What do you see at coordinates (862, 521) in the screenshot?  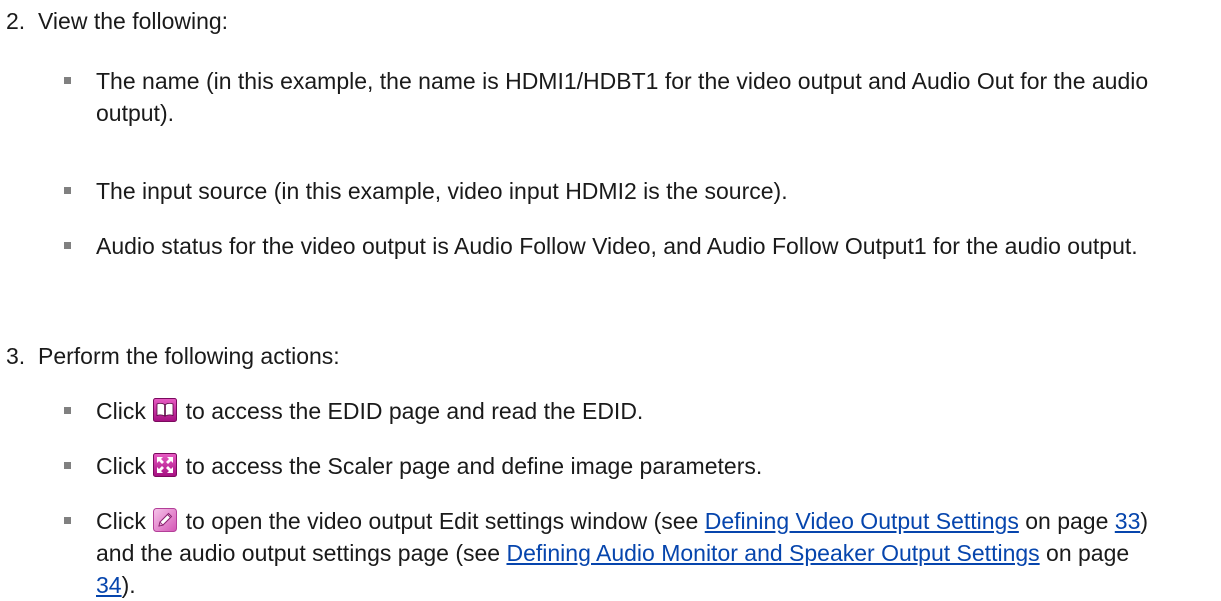 I see `link-video-output-settings: Defining Video Output Settings` at bounding box center [862, 521].